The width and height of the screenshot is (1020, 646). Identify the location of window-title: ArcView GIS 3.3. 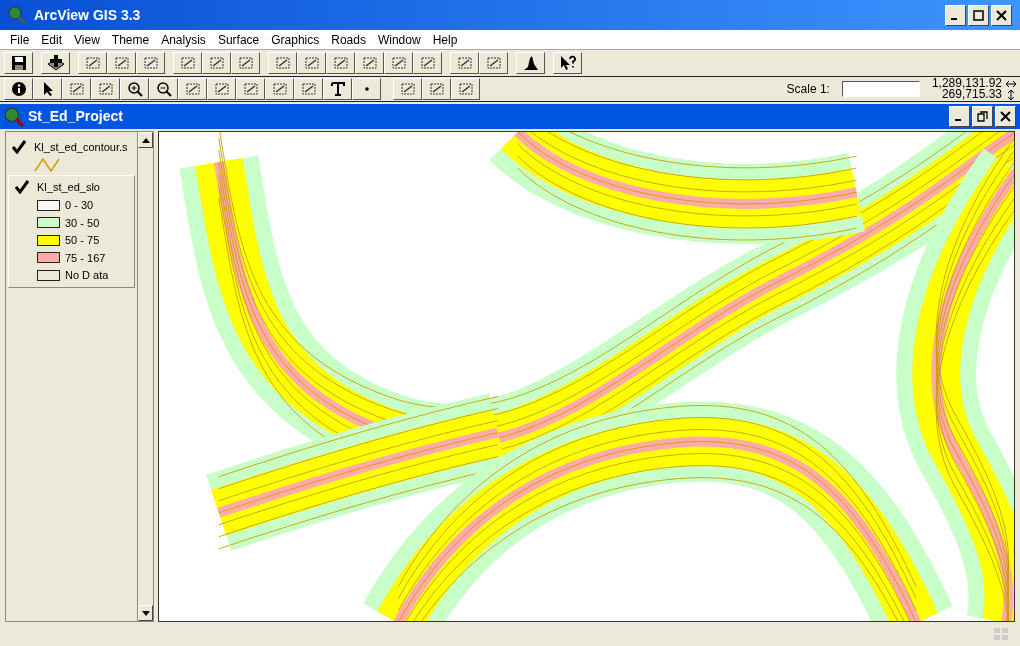
(87, 15).